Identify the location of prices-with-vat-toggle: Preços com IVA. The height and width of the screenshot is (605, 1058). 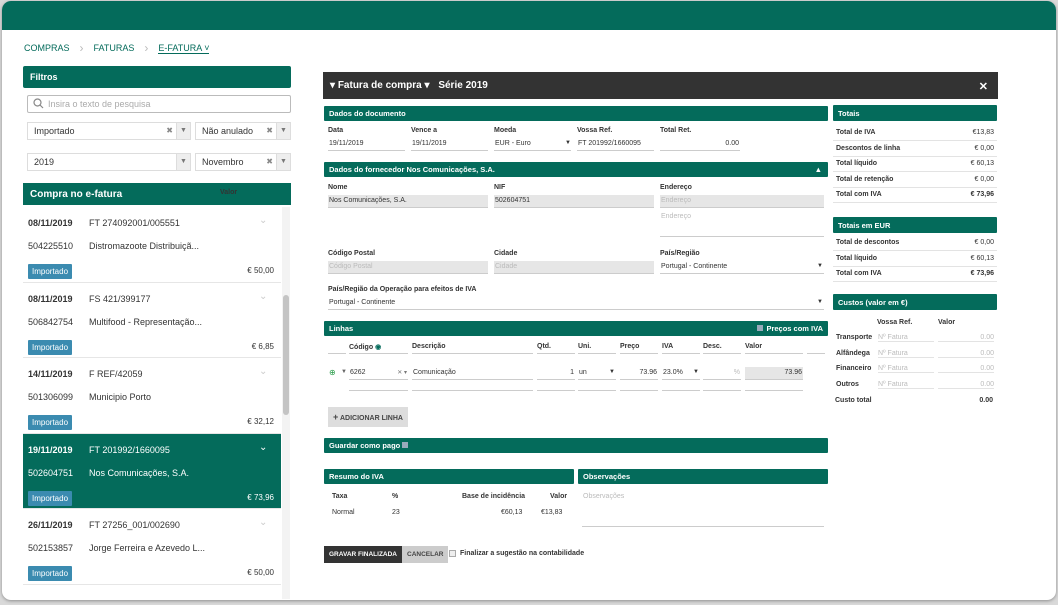
(790, 328).